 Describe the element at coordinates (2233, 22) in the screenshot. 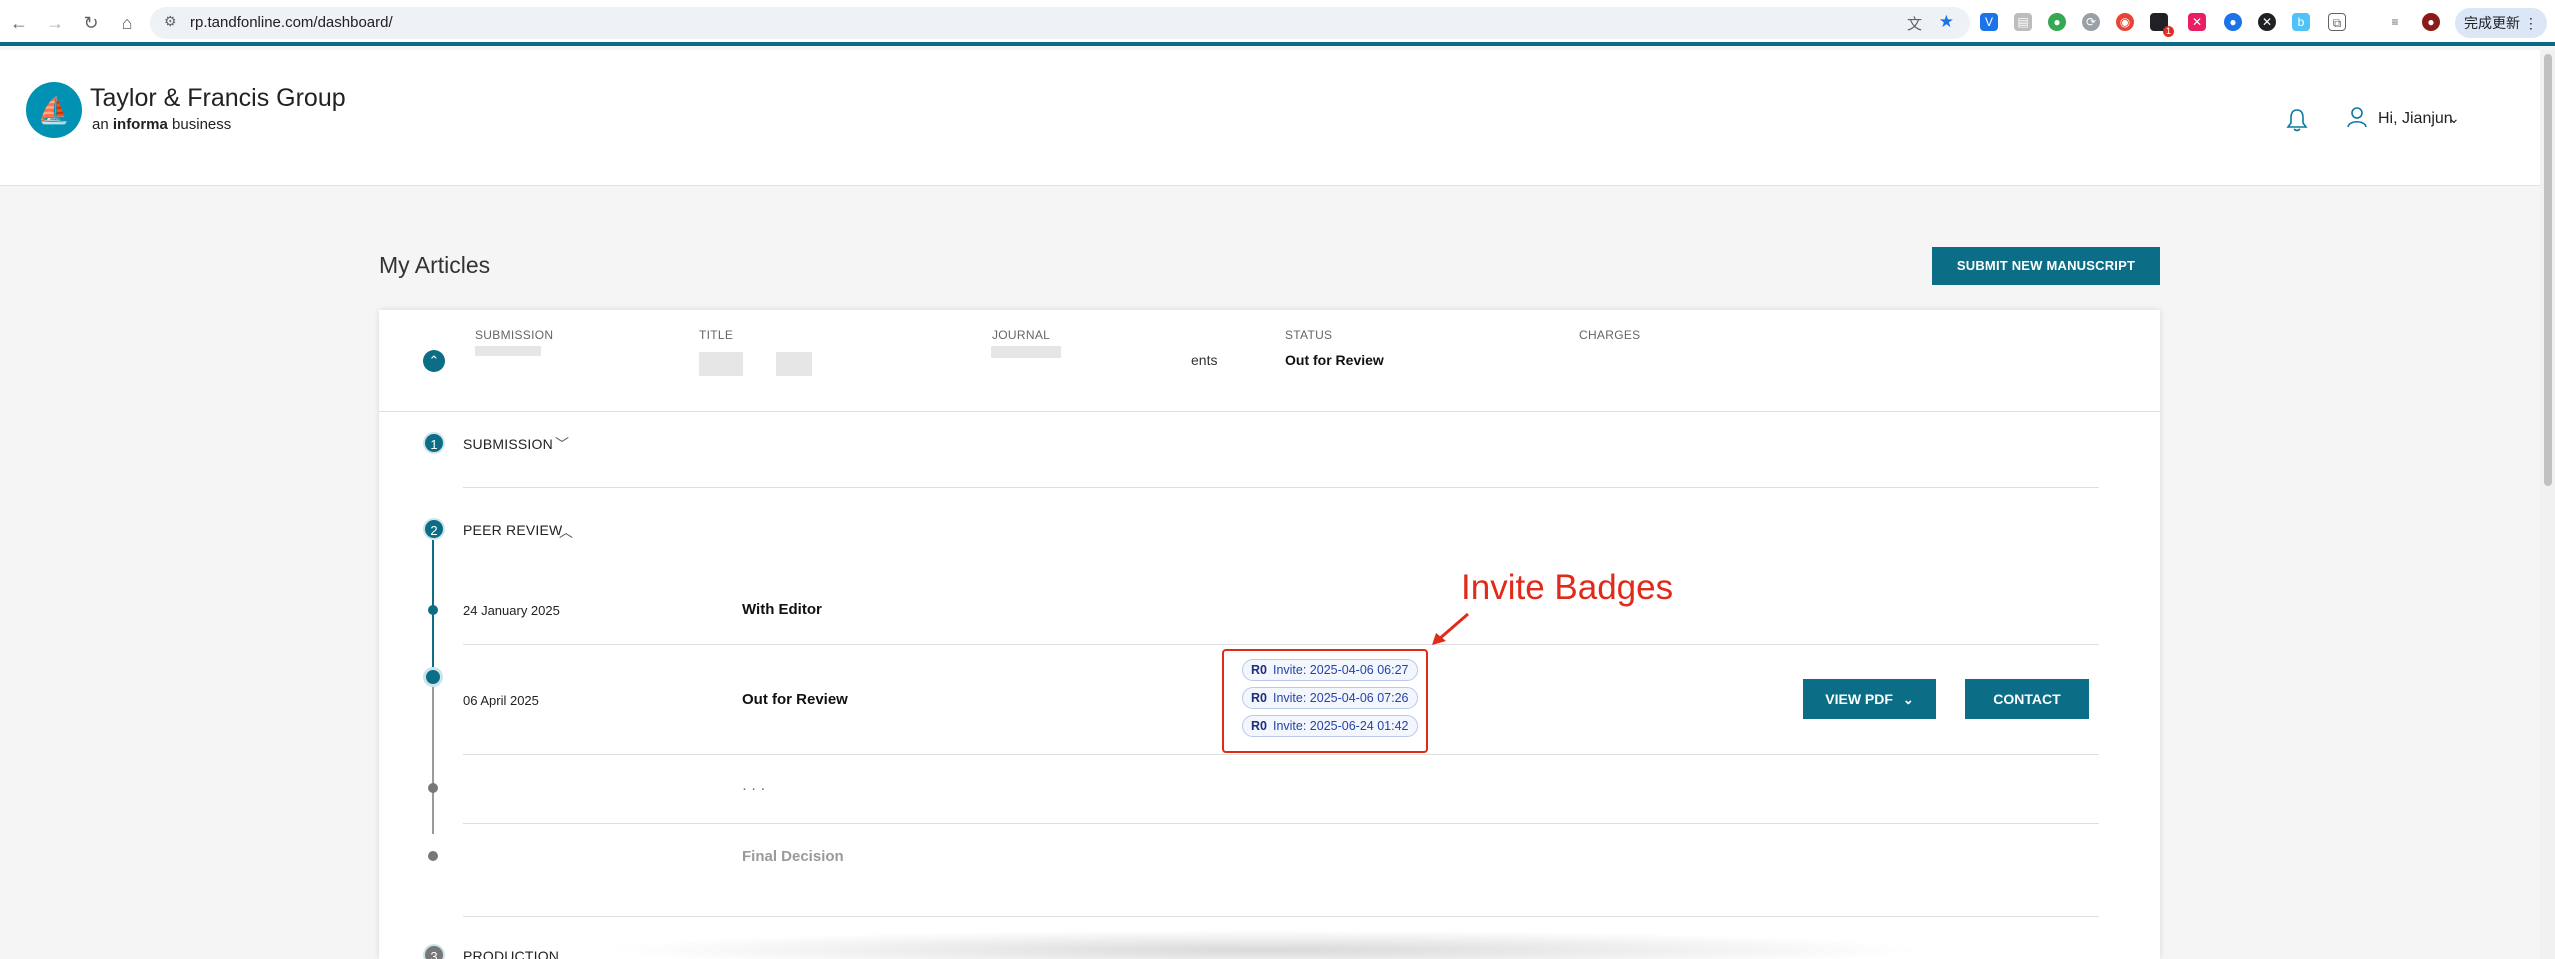

I see `extension-blue-icon: ●` at that location.